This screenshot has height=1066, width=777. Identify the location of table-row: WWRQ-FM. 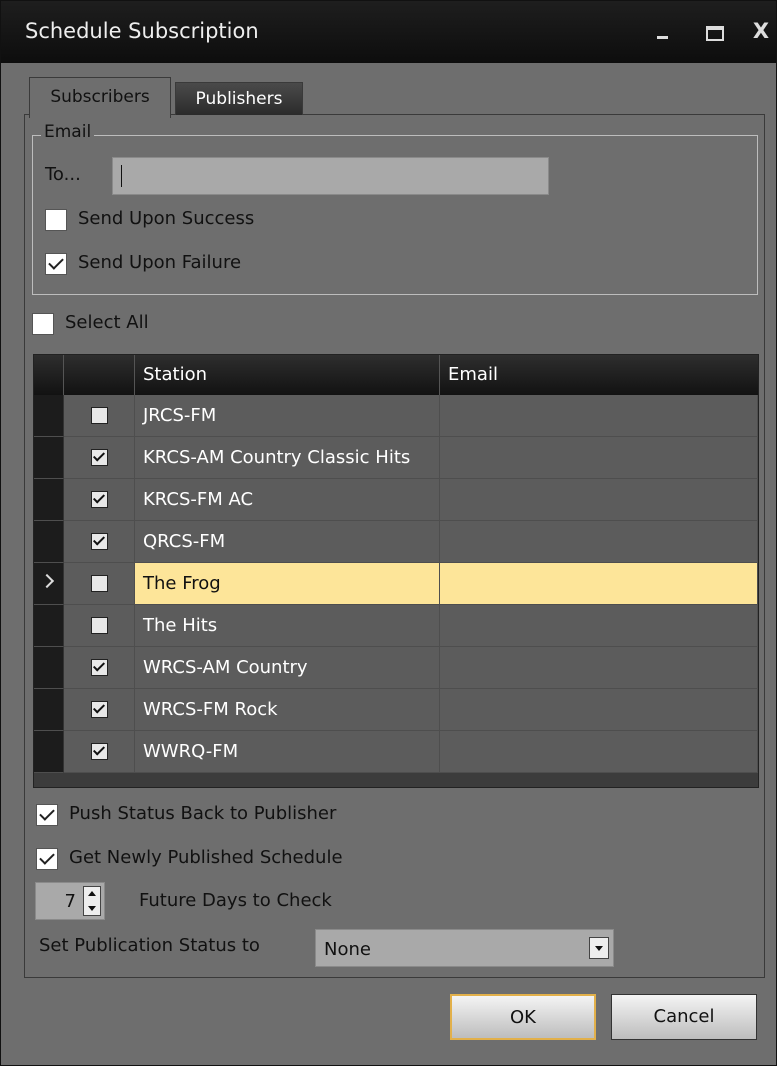
(396, 752).